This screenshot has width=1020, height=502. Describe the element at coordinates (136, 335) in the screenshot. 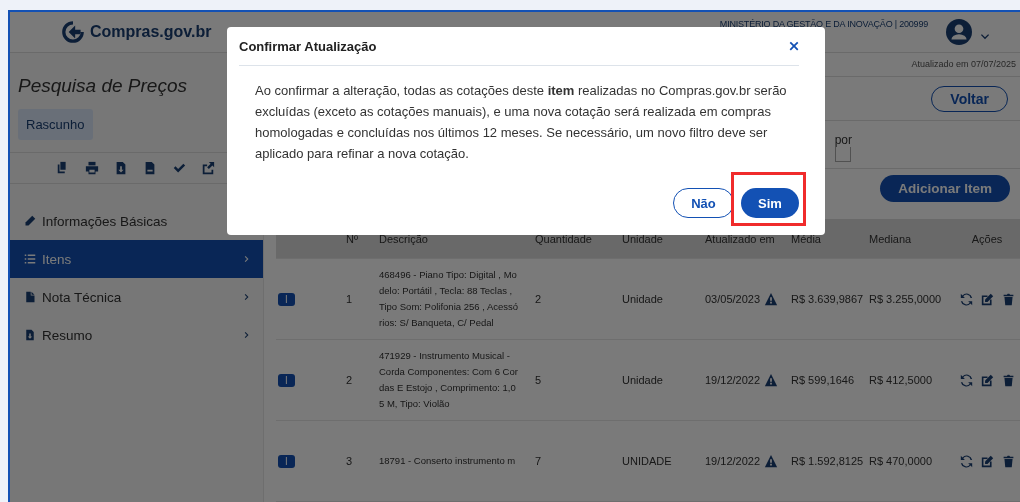

I see `menu-item: Resumo` at that location.